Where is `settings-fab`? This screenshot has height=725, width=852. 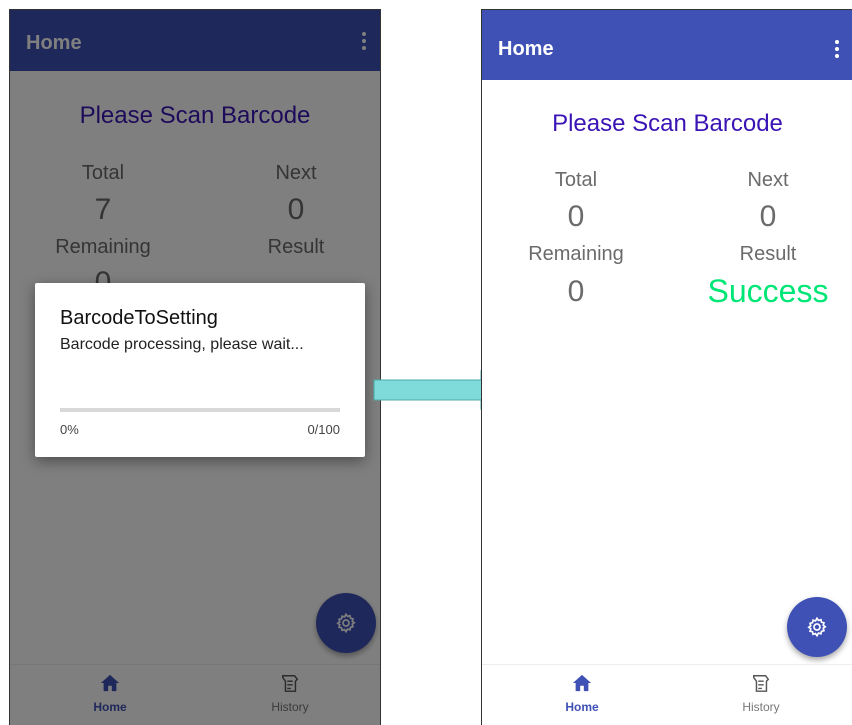
settings-fab is located at coordinates (817, 627).